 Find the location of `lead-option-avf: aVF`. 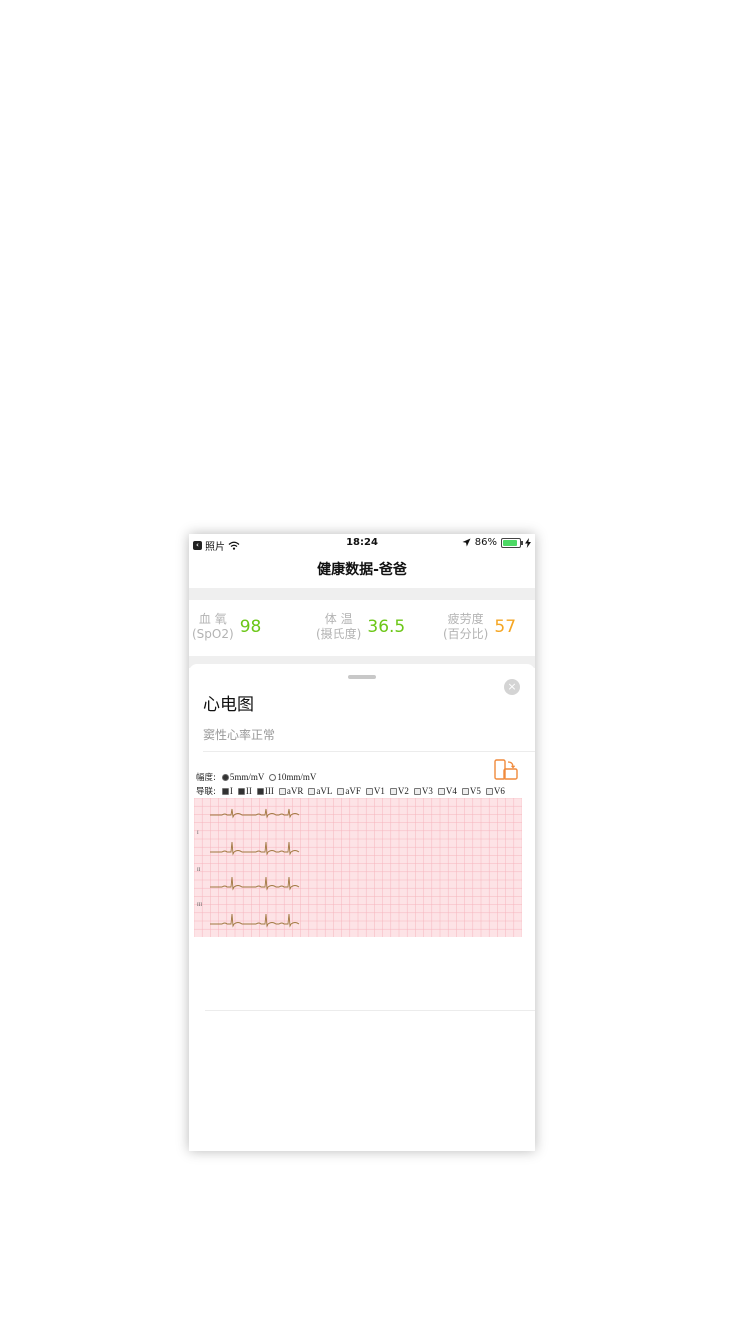

lead-option-avf: aVF is located at coordinates (349, 791).